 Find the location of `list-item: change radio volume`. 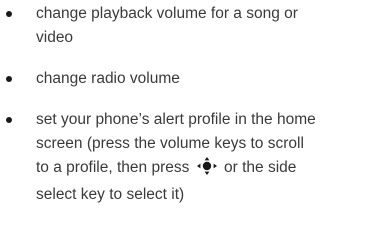

list-item: change radio volume is located at coordinates (185, 79).